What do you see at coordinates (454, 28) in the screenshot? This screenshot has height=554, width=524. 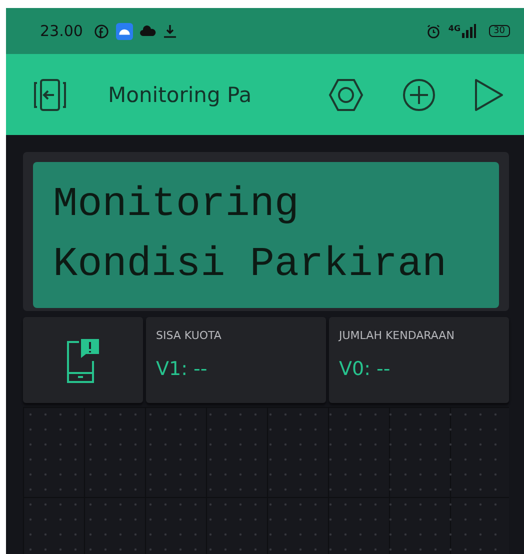 I see `network-type: 4G` at bounding box center [454, 28].